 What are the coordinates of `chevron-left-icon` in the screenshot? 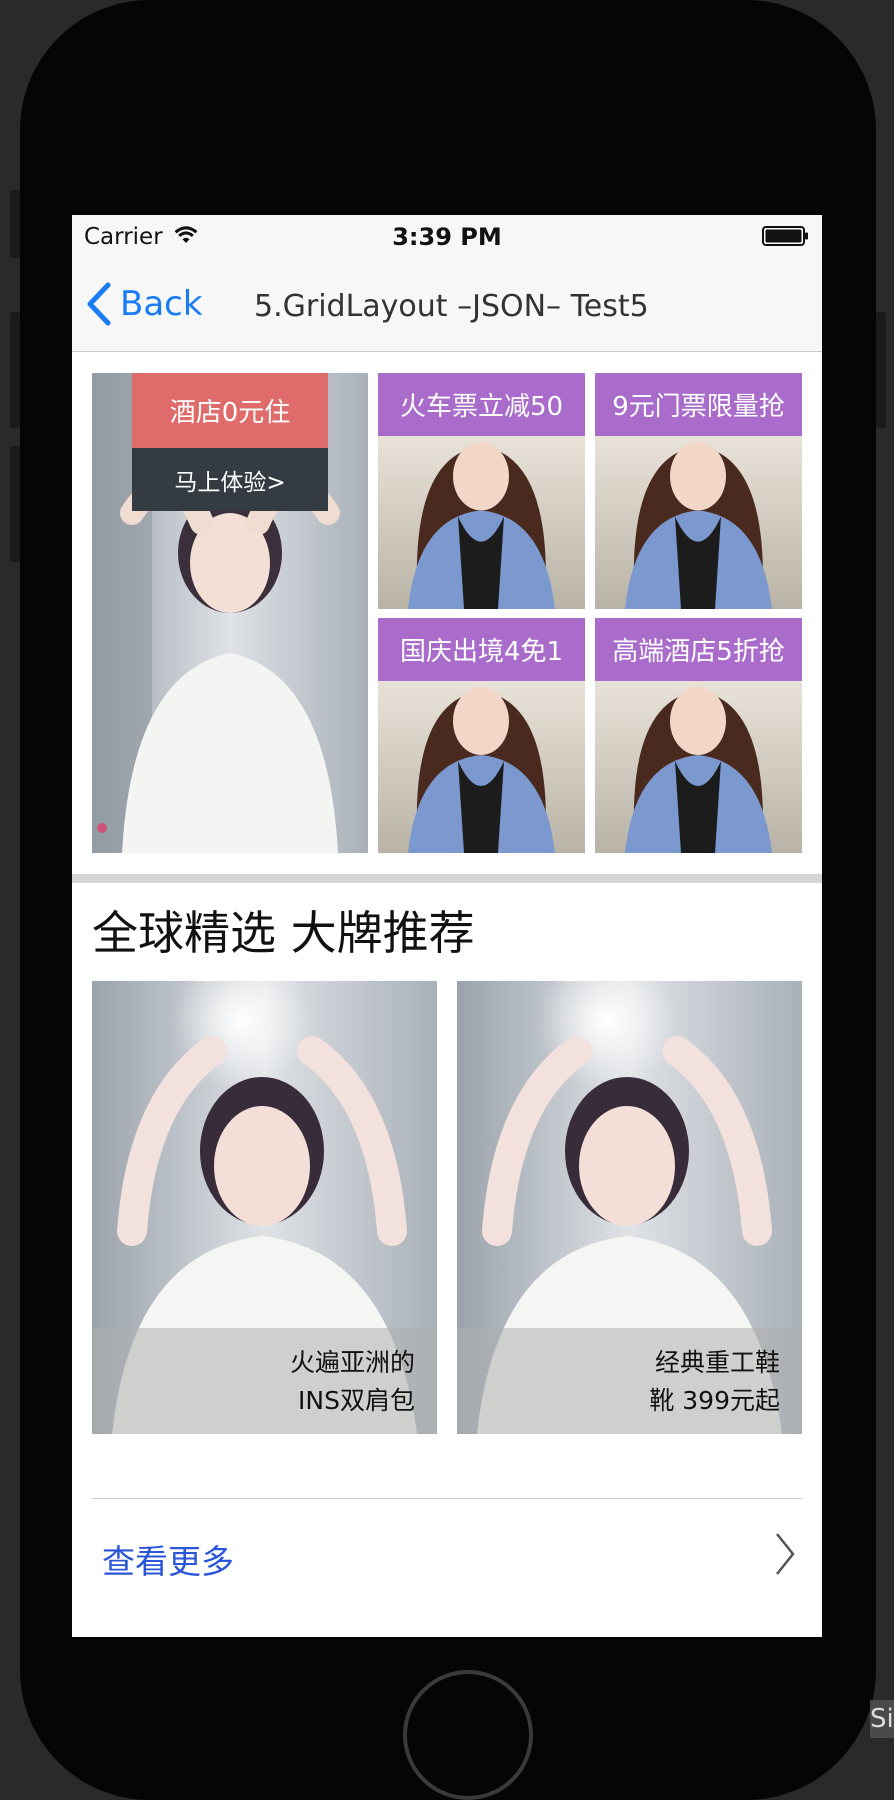 It's located at (99, 304).